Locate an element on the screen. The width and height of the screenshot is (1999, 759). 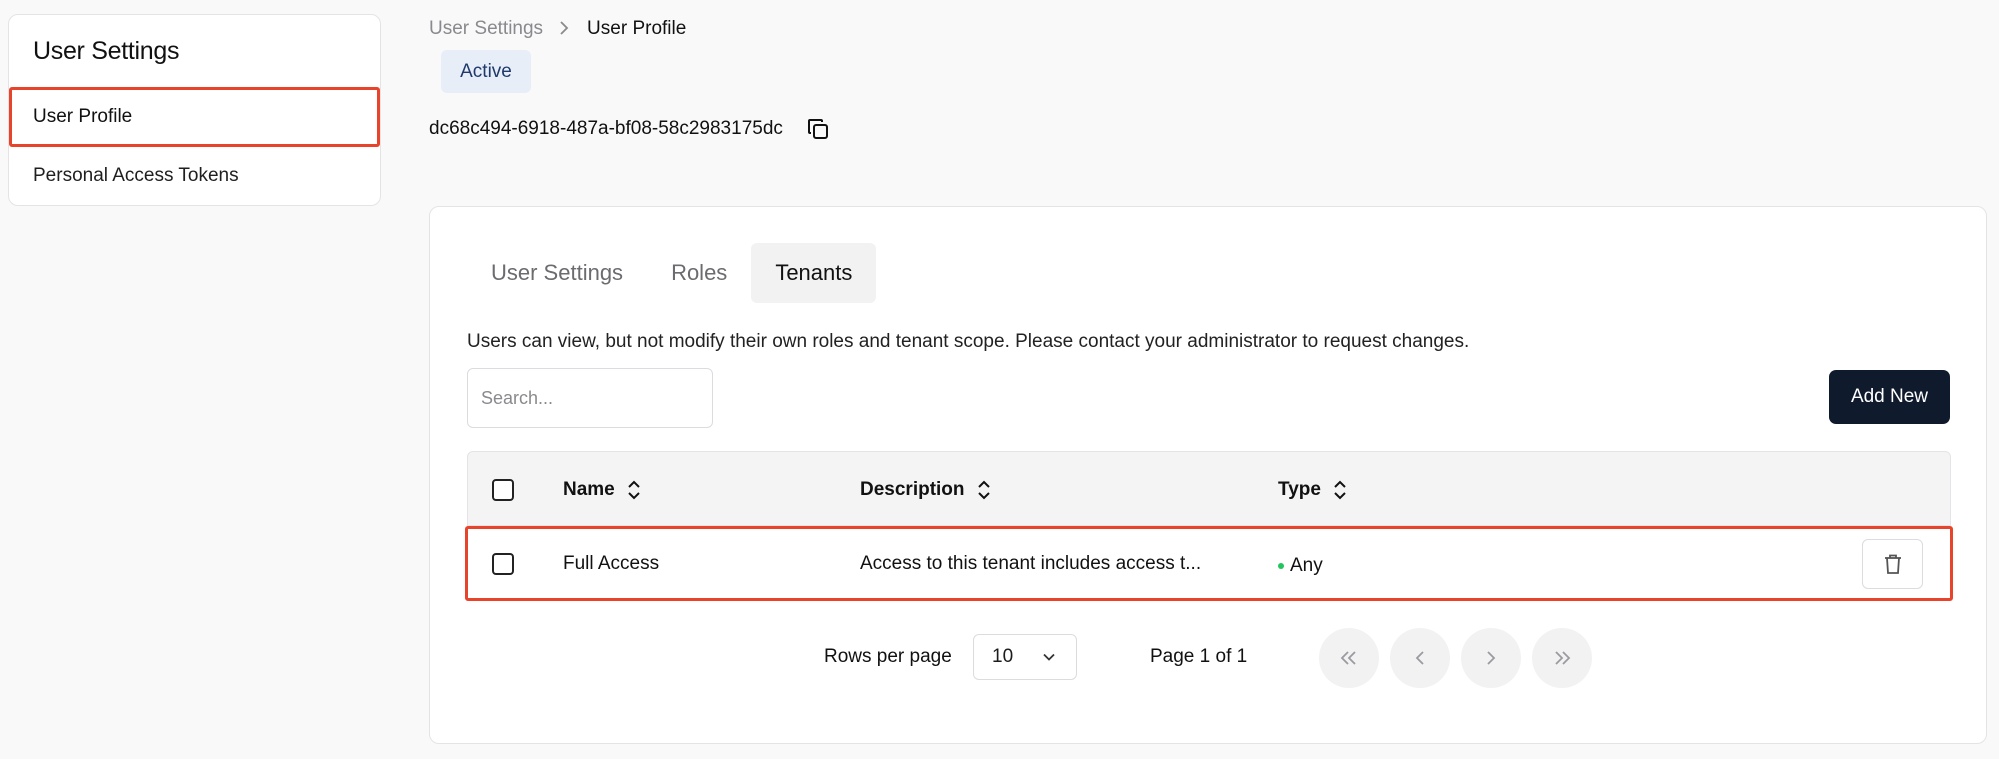
first-page-button is located at coordinates (1349, 658).